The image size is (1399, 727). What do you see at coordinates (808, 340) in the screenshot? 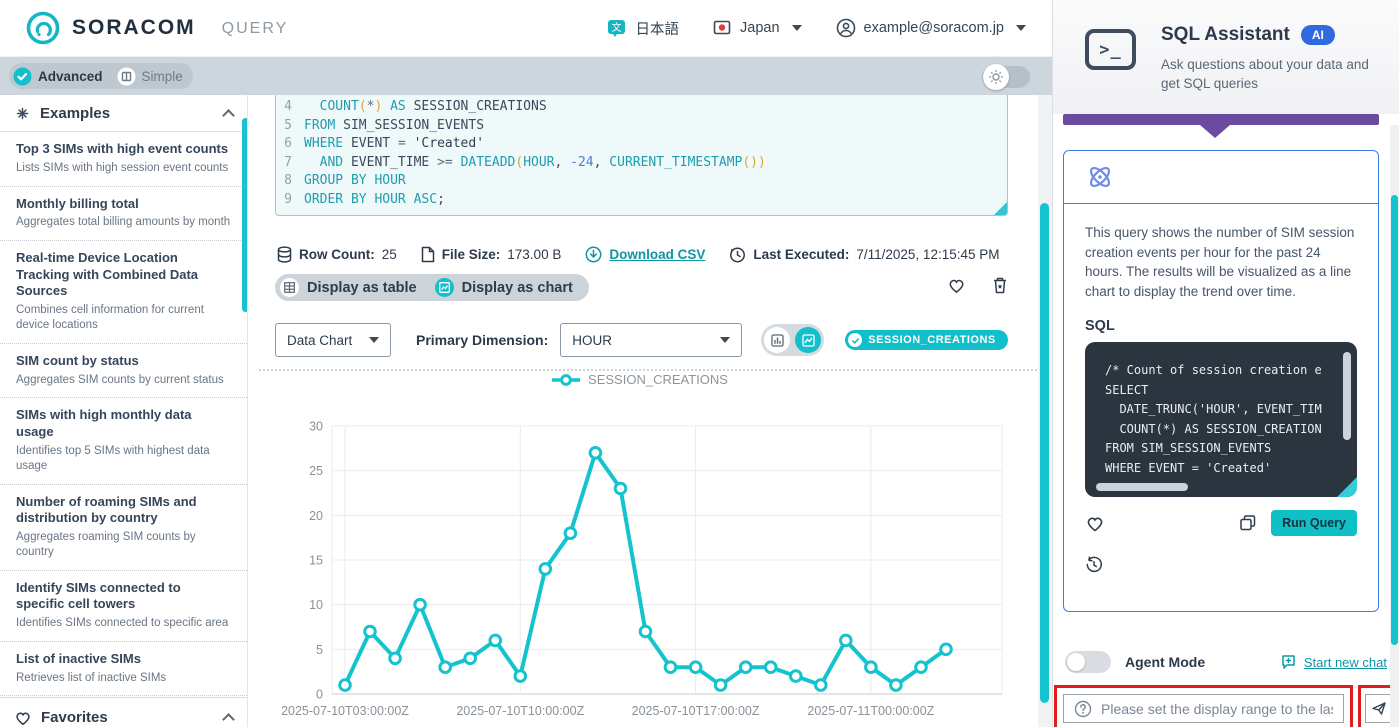
I see `line-chart-icon` at bounding box center [808, 340].